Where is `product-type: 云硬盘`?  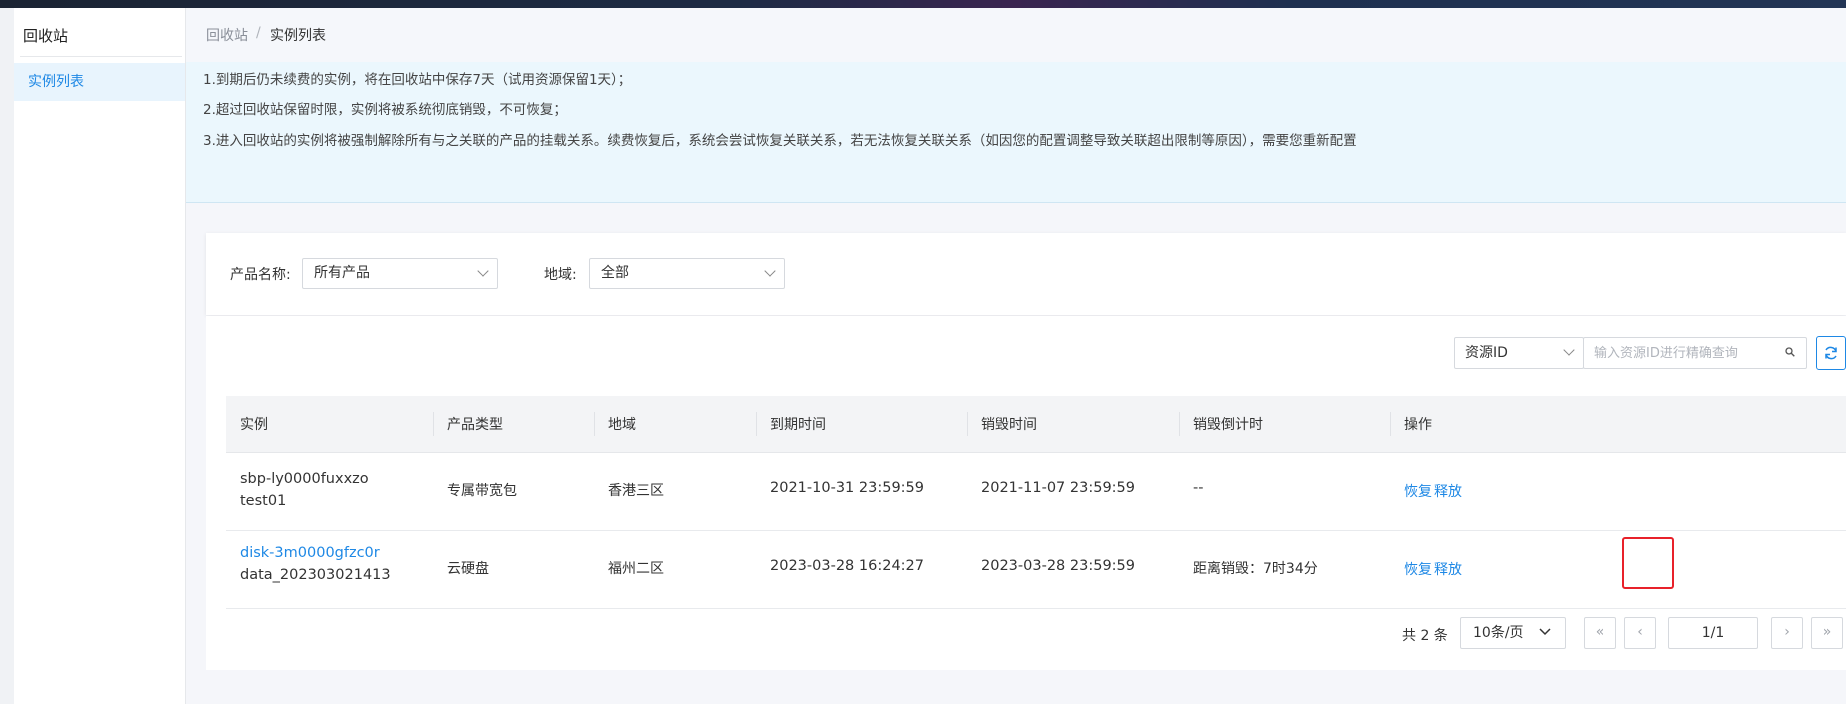
product-type: 云硬盘 is located at coordinates (468, 569).